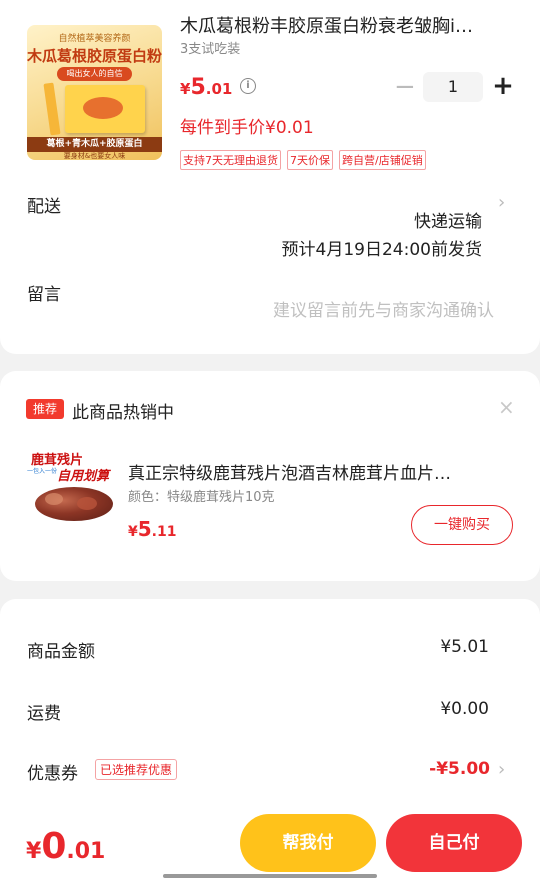  I want to click on note-input: 建议留言前先与商家沟通确认, so click(383, 308).